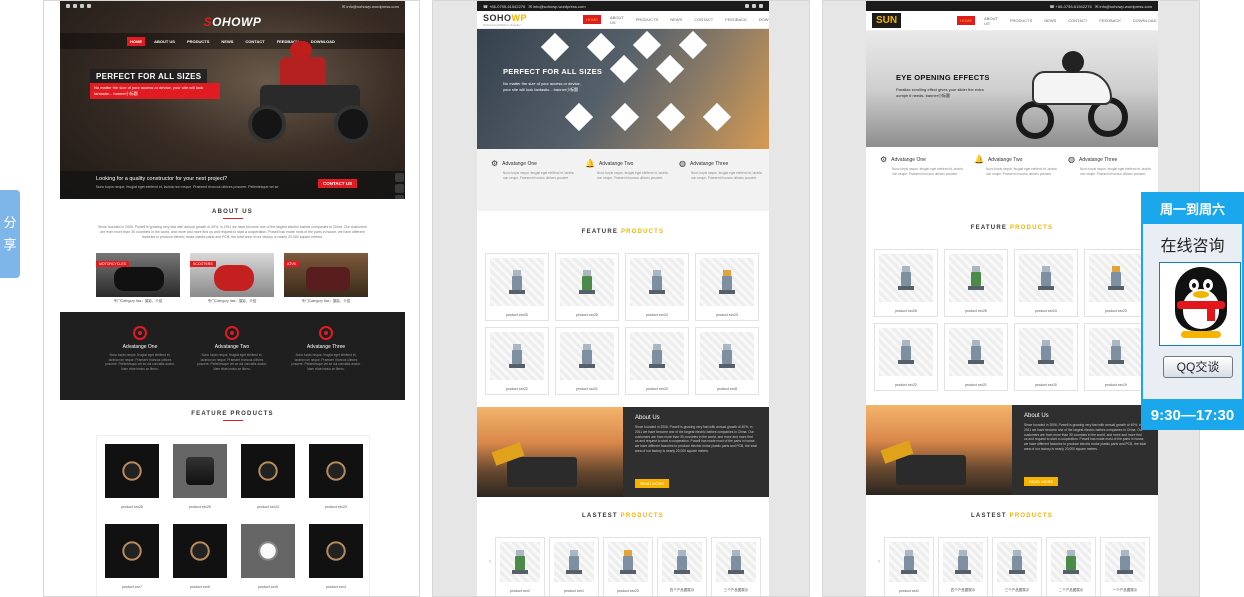 The image size is (1244, 597). What do you see at coordinates (1200, 304) in the screenshot?
I see `qq-penguin-icon` at bounding box center [1200, 304].